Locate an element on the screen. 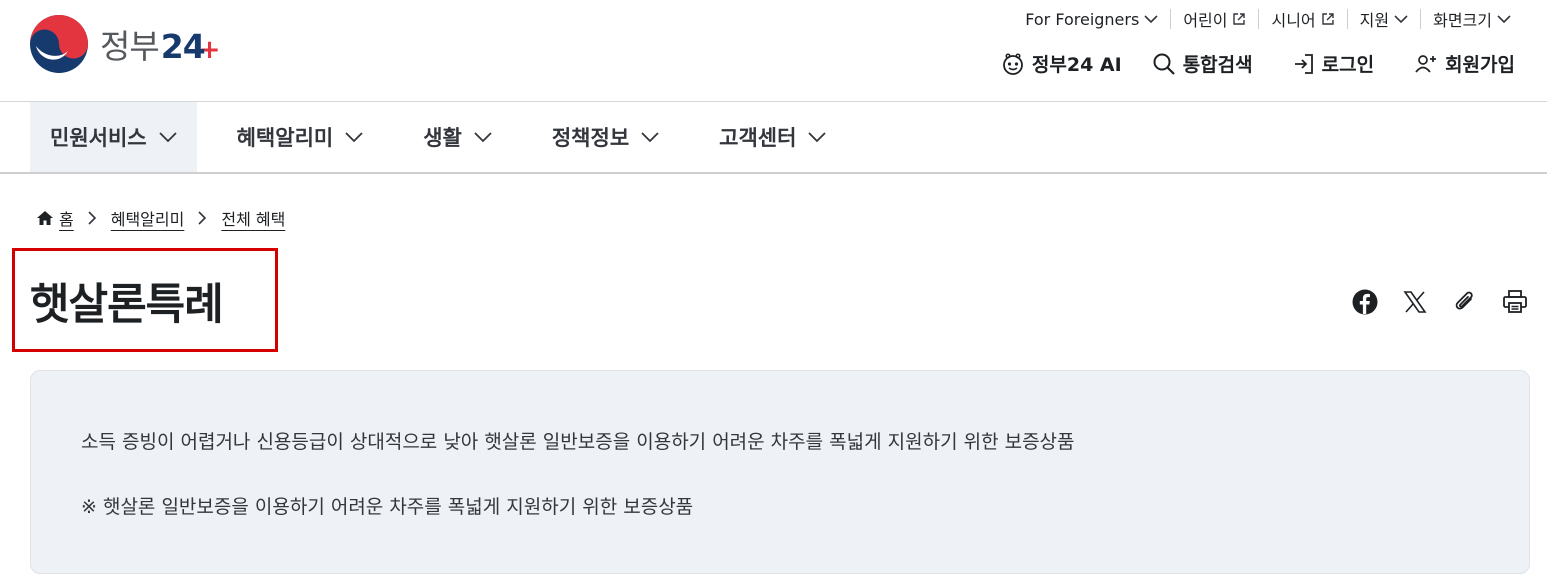  utility-links: For Foreigners 어린이 시니어 지원 화면크기 is located at coordinates (1274, 19).